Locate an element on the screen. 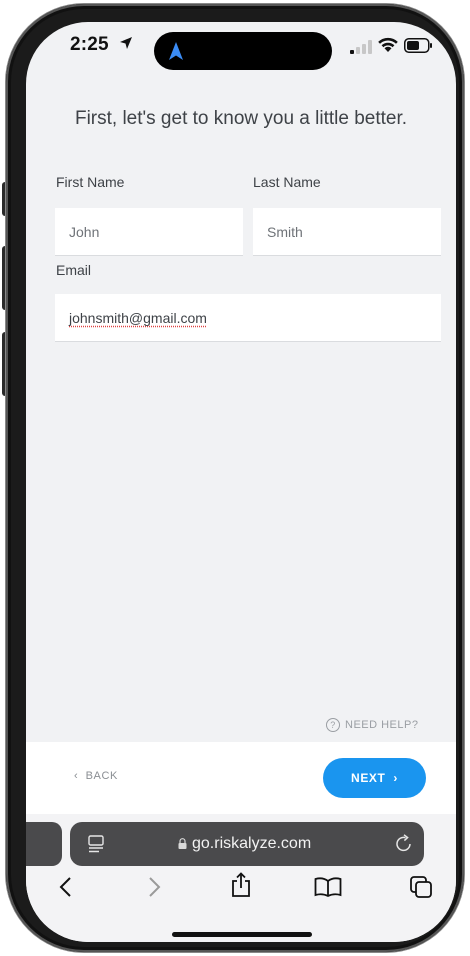 The height and width of the screenshot is (956, 470). lock-icon is located at coordinates (182, 843).